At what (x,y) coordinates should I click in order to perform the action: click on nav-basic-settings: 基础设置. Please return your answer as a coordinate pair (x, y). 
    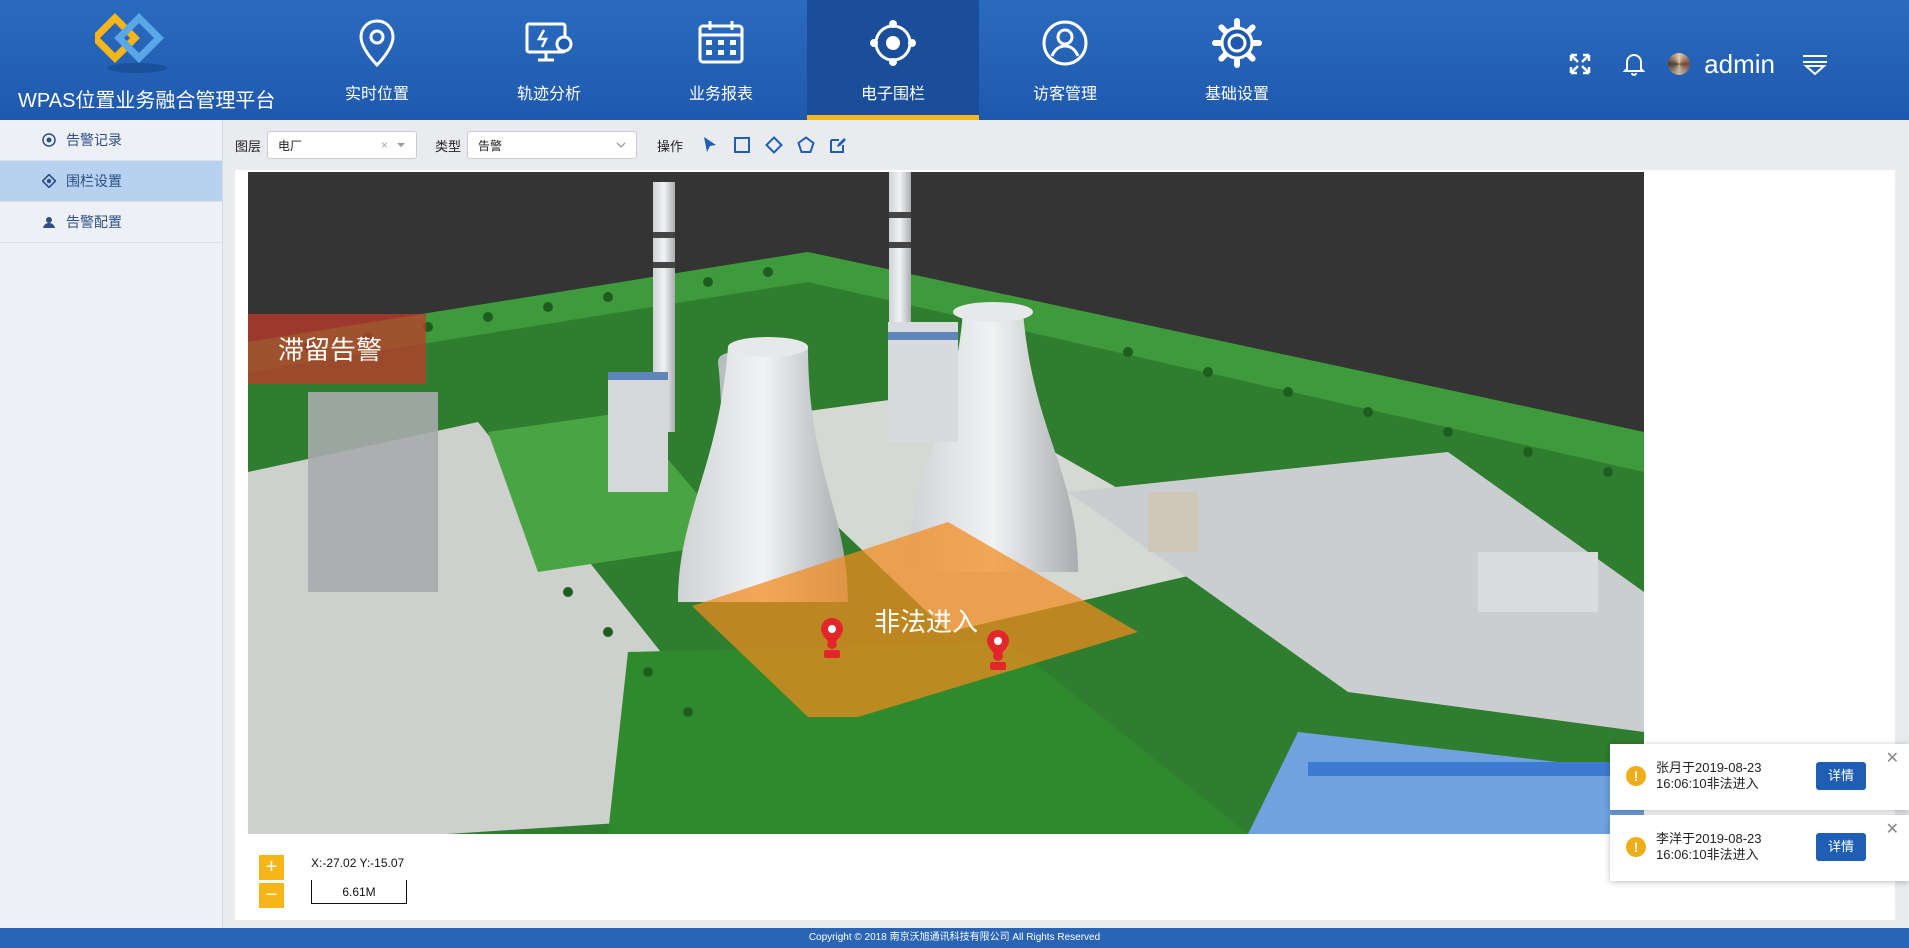
    Looking at the image, I should click on (1237, 60).